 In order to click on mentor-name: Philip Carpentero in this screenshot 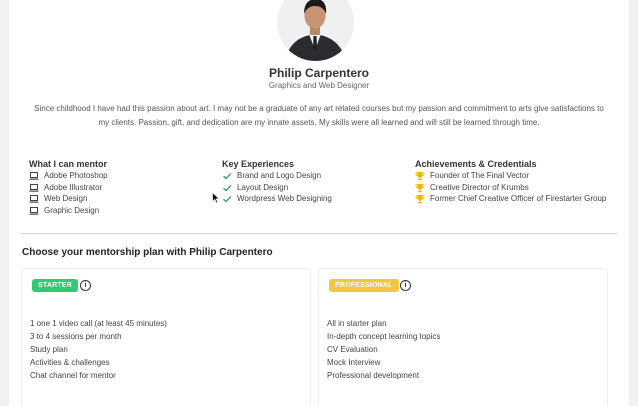, I will do `click(318, 73)`.